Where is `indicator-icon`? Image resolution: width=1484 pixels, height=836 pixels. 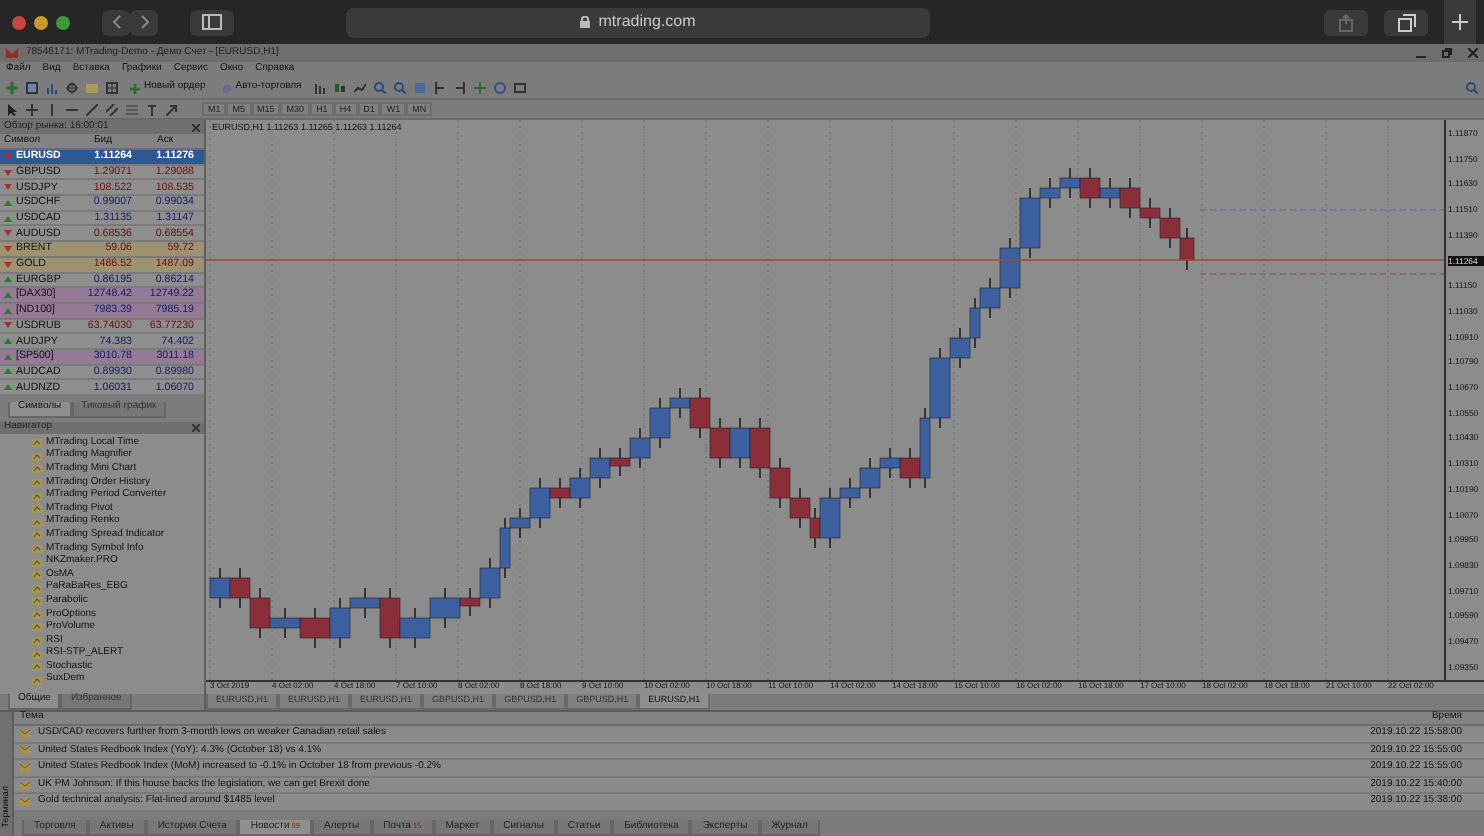
indicator-icon is located at coordinates (37, 562).